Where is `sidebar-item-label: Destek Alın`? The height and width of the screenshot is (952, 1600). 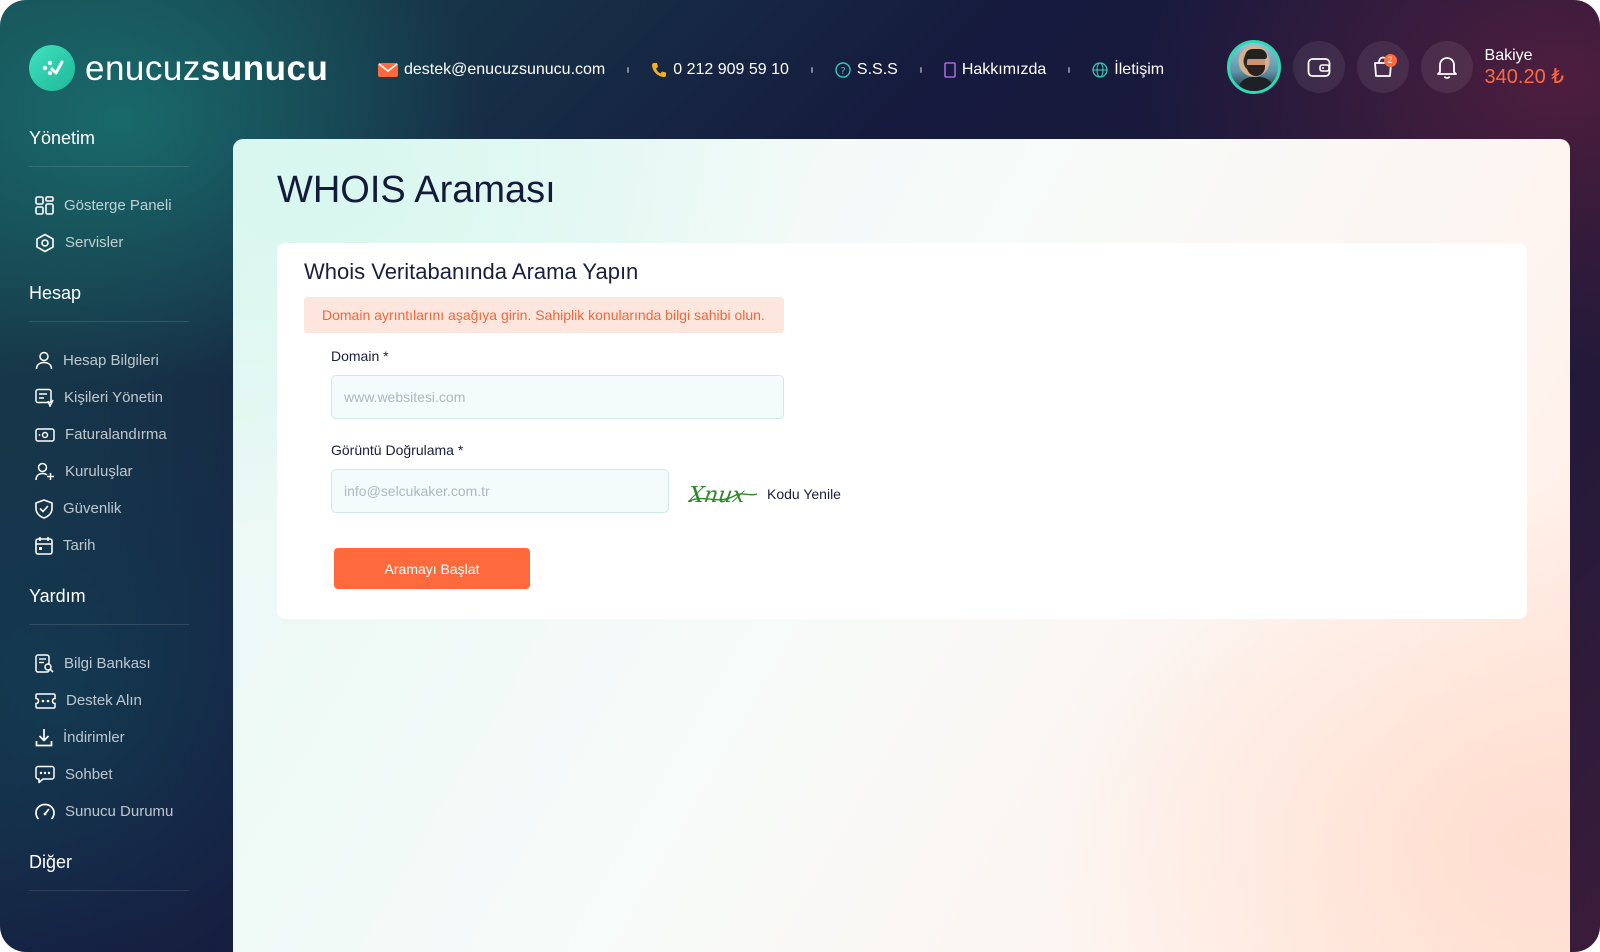 sidebar-item-label: Destek Alın is located at coordinates (104, 700).